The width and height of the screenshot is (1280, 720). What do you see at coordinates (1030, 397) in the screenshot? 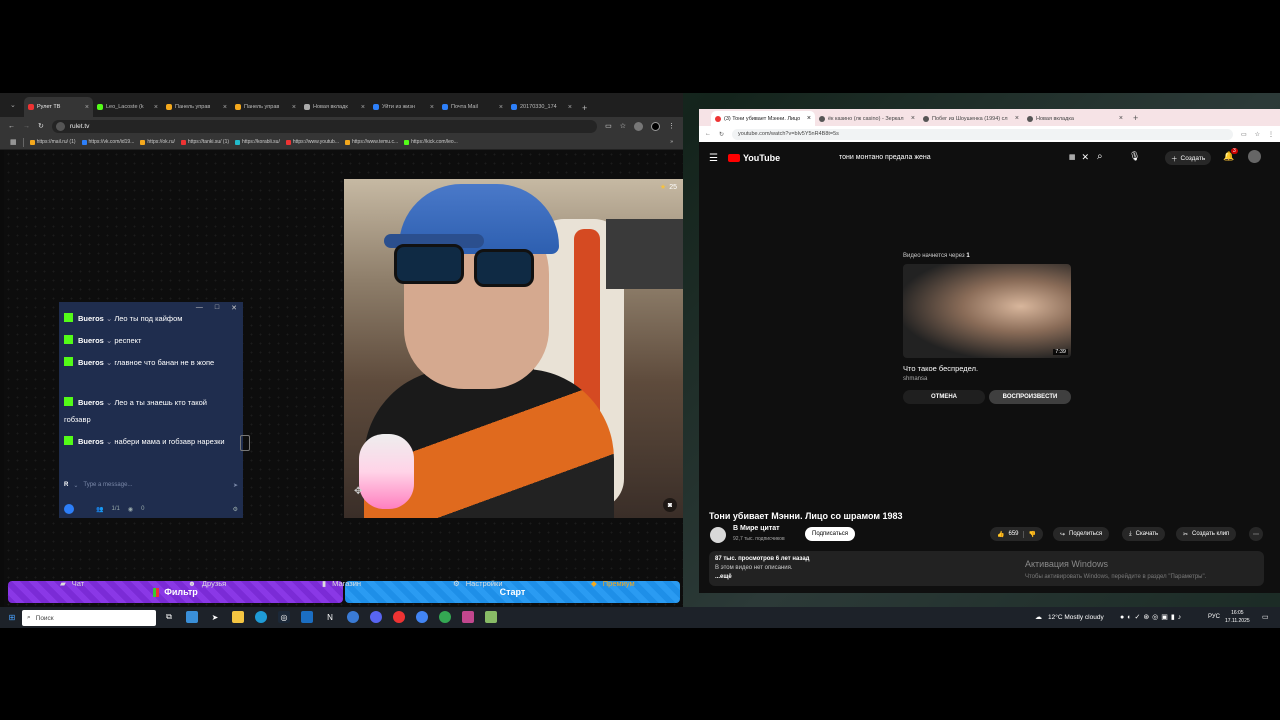
I see `play-now-button: ВОСПРОИЗВЕСТИ` at bounding box center [1030, 397].